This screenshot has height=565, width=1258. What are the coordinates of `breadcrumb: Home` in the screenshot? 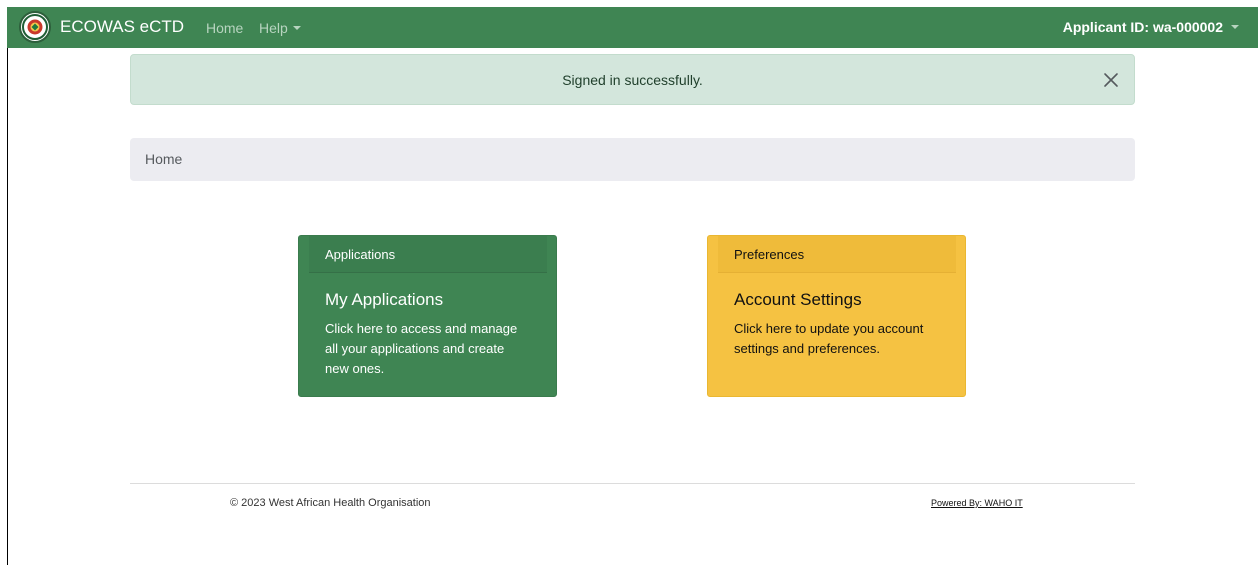 It's located at (632, 159).